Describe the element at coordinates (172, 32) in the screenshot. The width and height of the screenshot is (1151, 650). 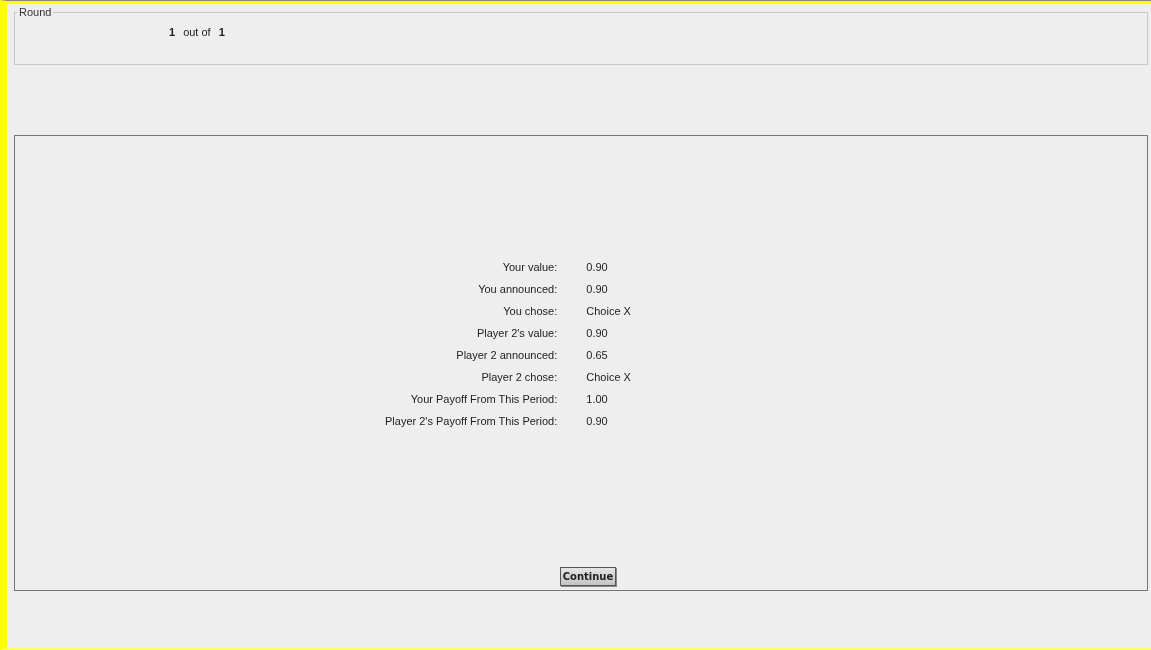
I see `round-number: 1` at that location.